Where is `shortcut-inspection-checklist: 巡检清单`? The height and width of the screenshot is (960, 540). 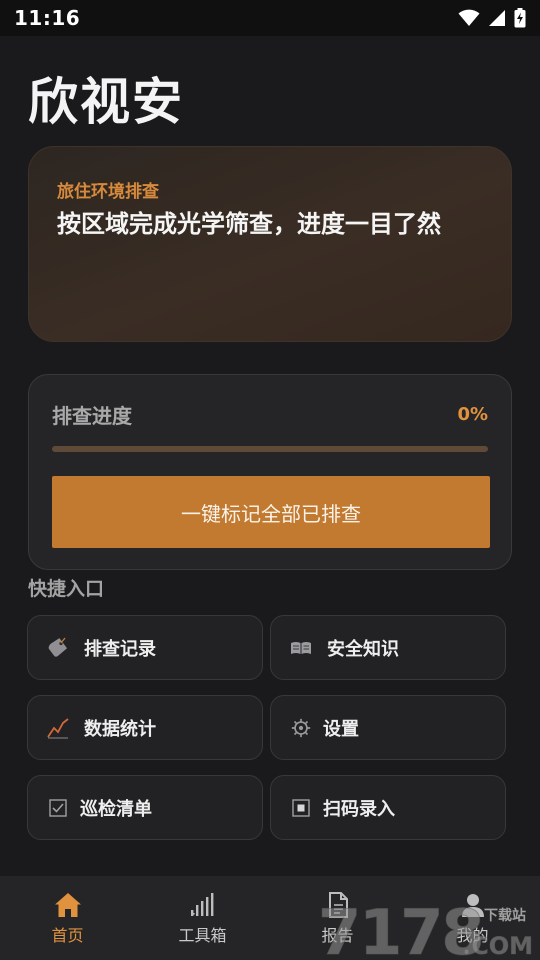
shortcut-inspection-checklist: 巡检清单 is located at coordinates (145, 807).